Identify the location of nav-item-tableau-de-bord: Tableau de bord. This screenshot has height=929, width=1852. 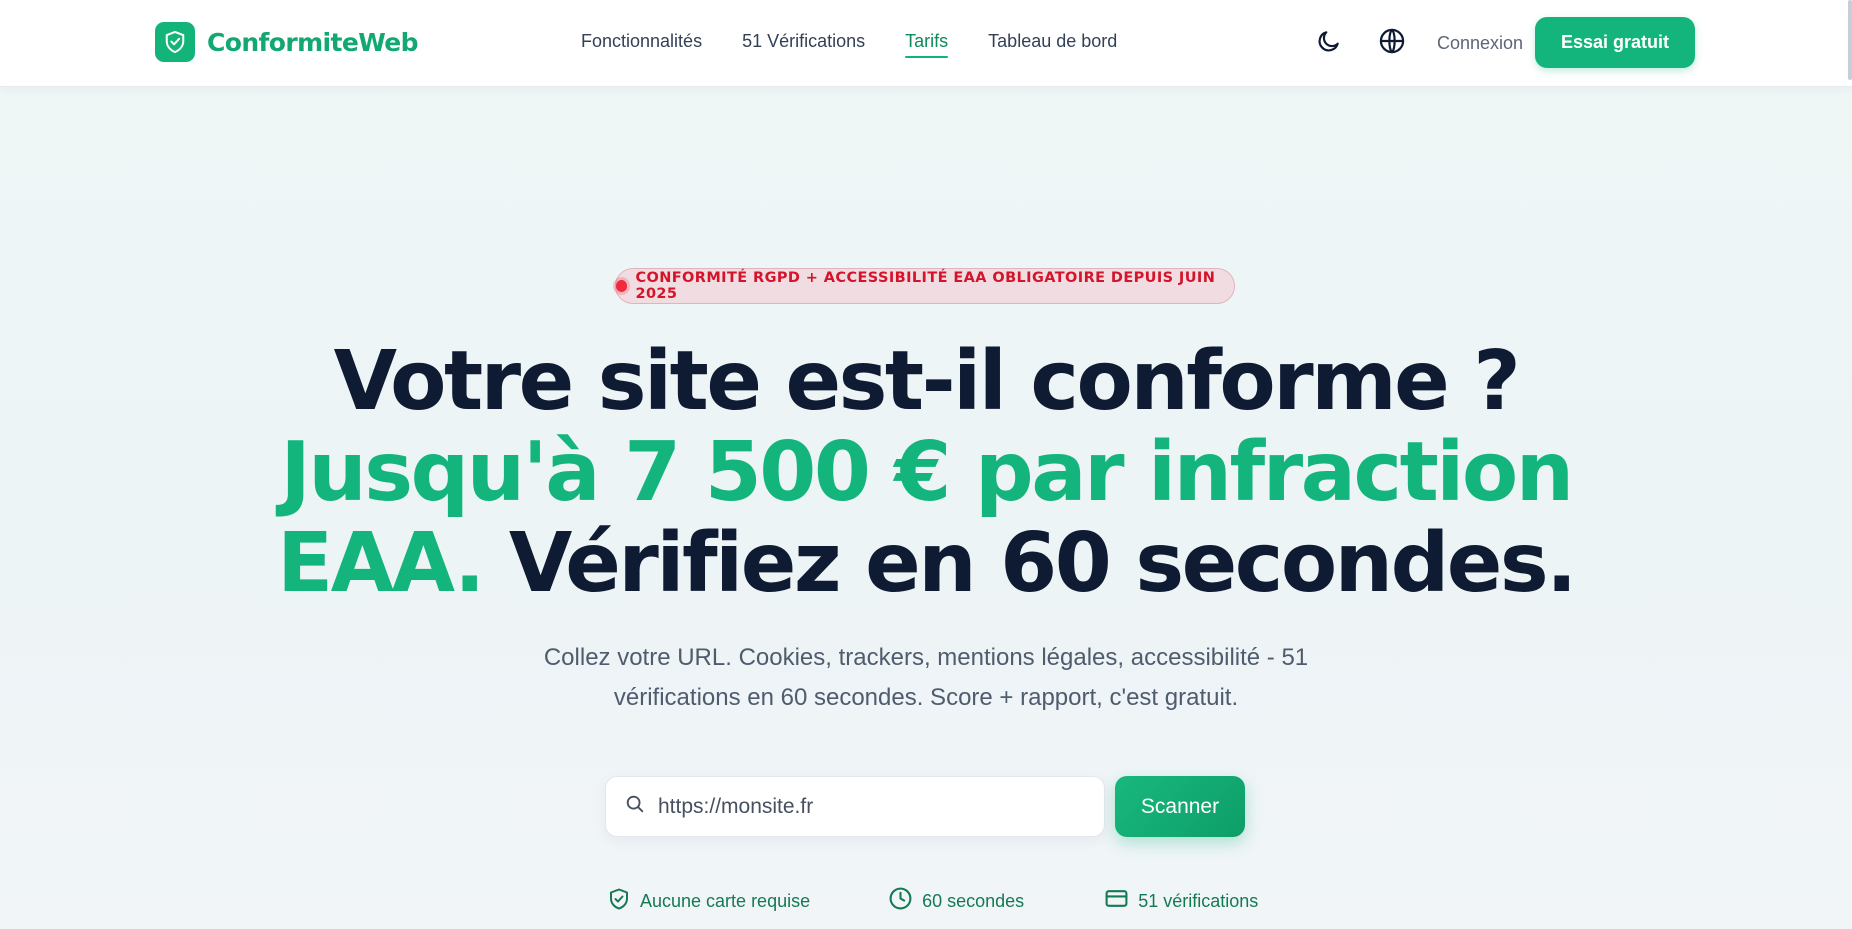
(1052, 44).